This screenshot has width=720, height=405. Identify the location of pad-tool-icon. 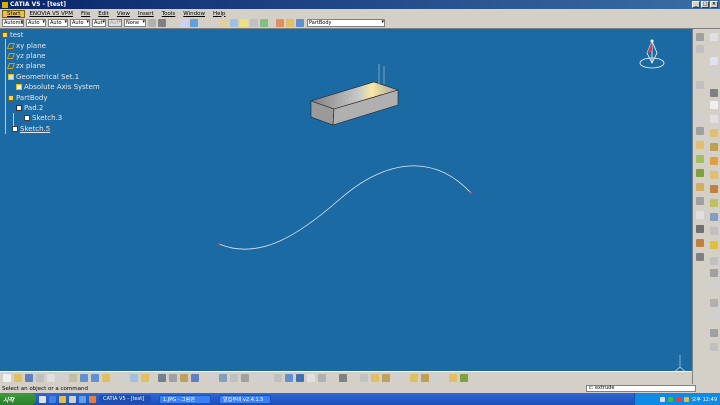
(364, 378).